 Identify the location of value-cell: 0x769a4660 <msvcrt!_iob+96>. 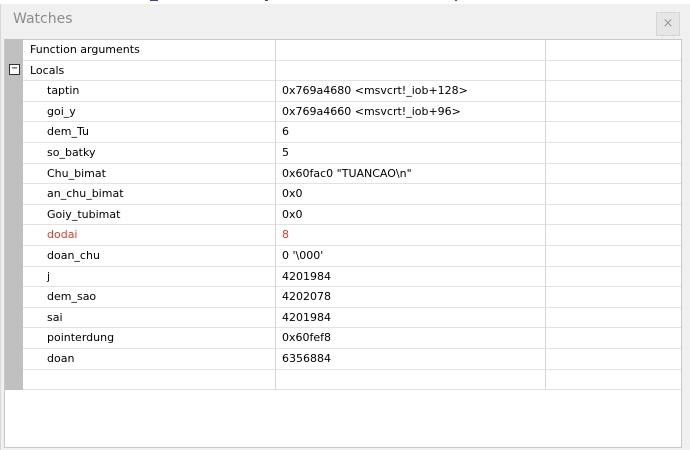
(411, 111).